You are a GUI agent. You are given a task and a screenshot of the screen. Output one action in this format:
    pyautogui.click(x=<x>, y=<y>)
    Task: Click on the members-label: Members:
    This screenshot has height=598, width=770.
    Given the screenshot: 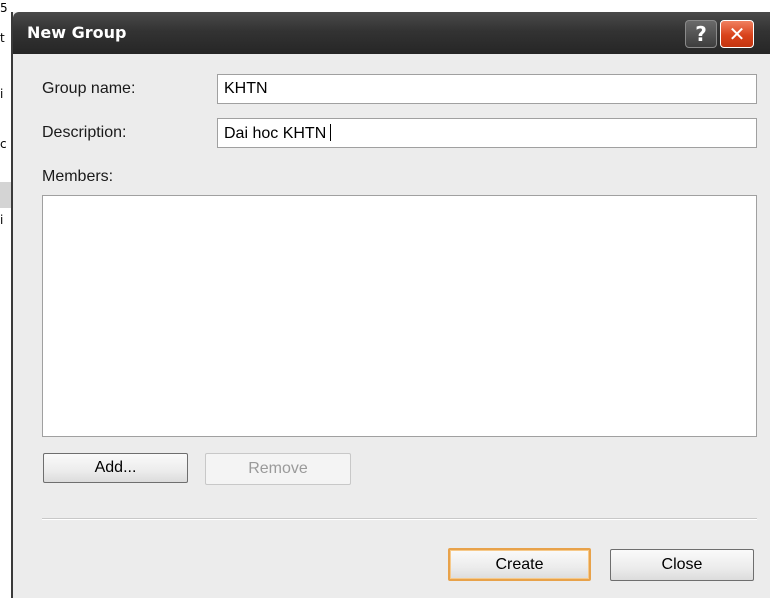 What is the action you would take?
    pyautogui.click(x=78, y=176)
    